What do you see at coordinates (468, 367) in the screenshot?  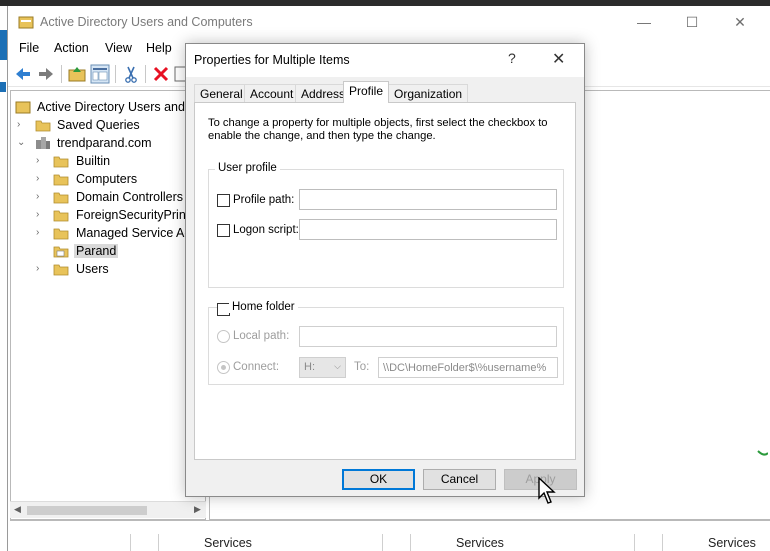 I see `home-folder-path-input` at bounding box center [468, 367].